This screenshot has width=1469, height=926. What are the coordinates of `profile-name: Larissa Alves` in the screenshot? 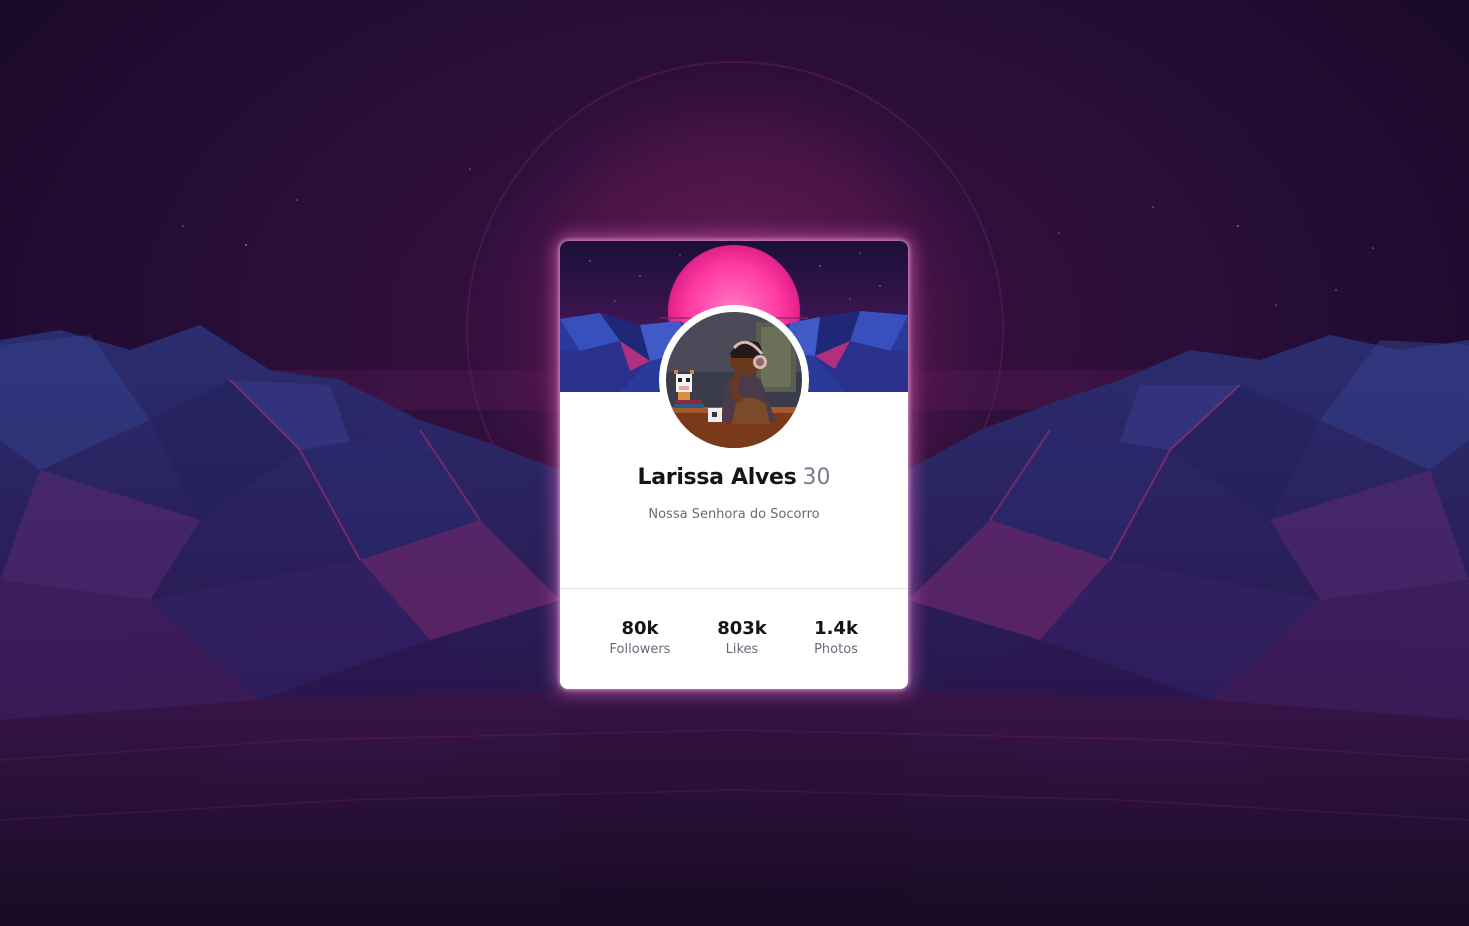 It's located at (717, 477).